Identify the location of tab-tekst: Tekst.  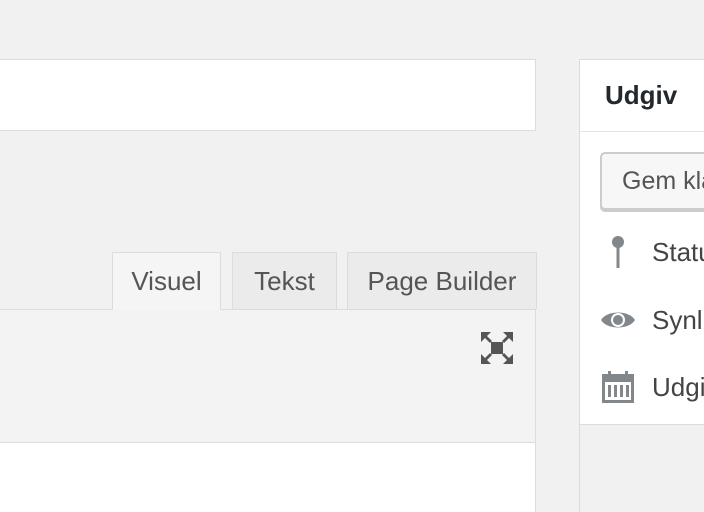
(284, 280).